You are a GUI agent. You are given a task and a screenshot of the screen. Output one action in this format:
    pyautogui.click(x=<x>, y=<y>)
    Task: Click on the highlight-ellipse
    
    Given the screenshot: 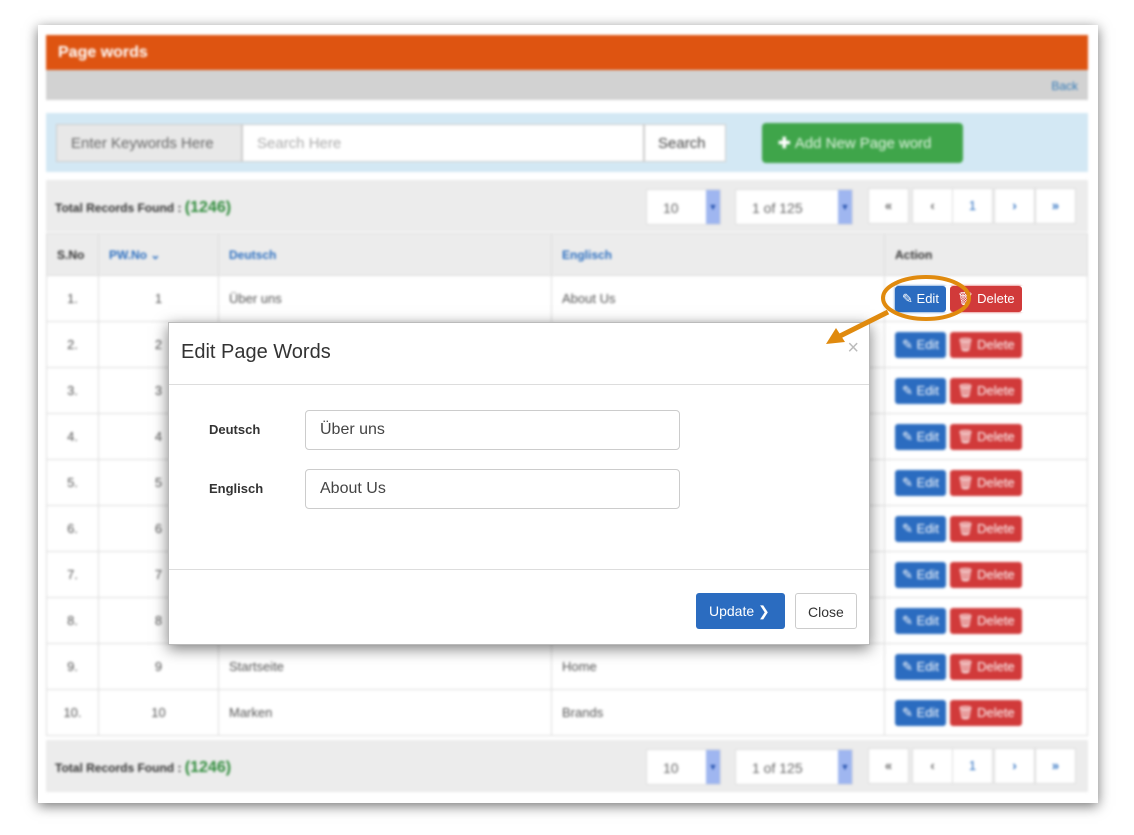 What is the action you would take?
    pyautogui.click(x=926, y=298)
    